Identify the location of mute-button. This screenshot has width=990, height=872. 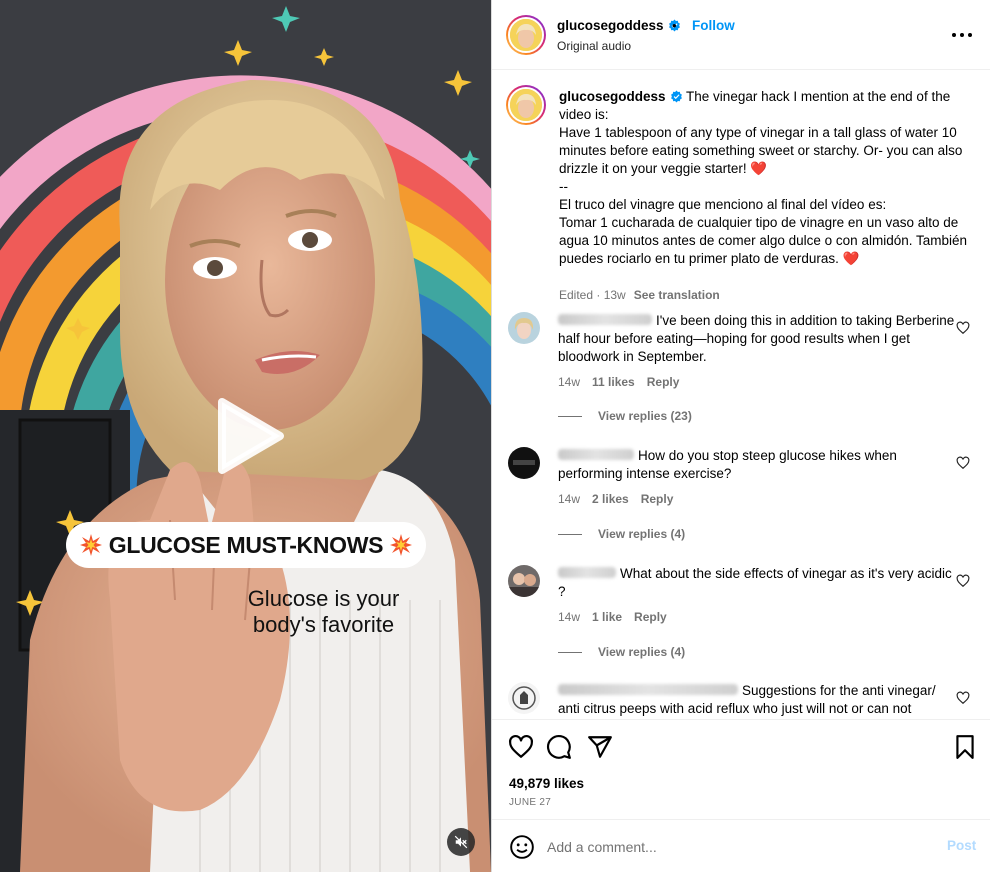
(461, 842).